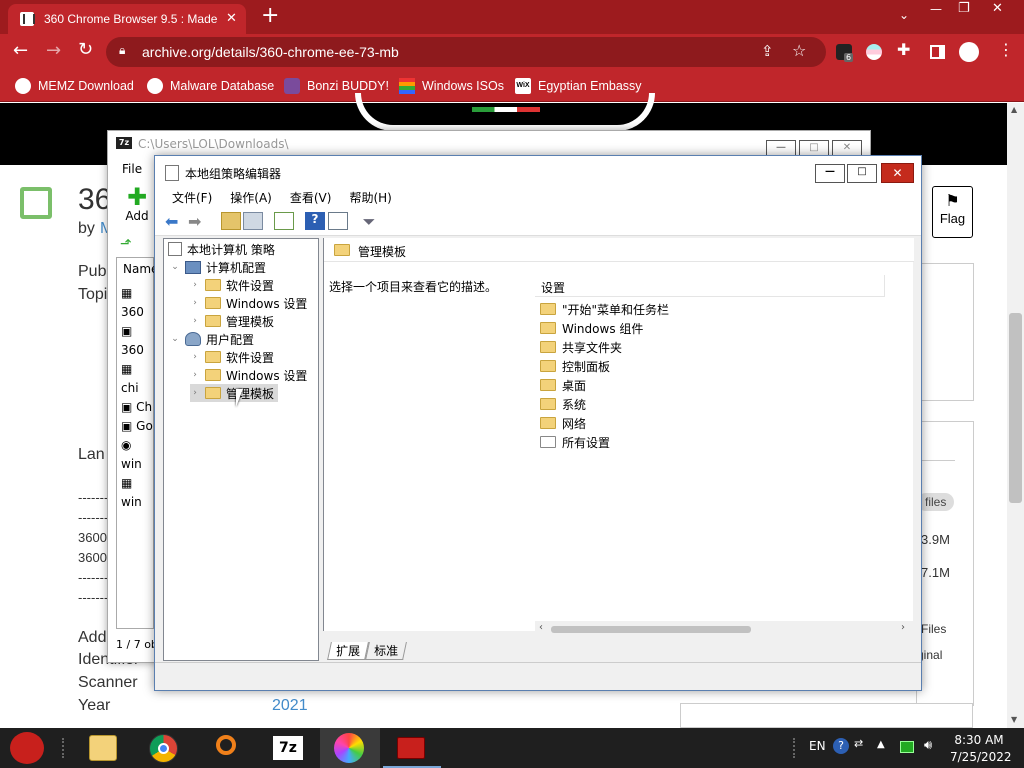 This screenshot has width=1024, height=768. Describe the element at coordinates (933, 629) in the screenshot. I see `show-all-files-link: Files` at that location.